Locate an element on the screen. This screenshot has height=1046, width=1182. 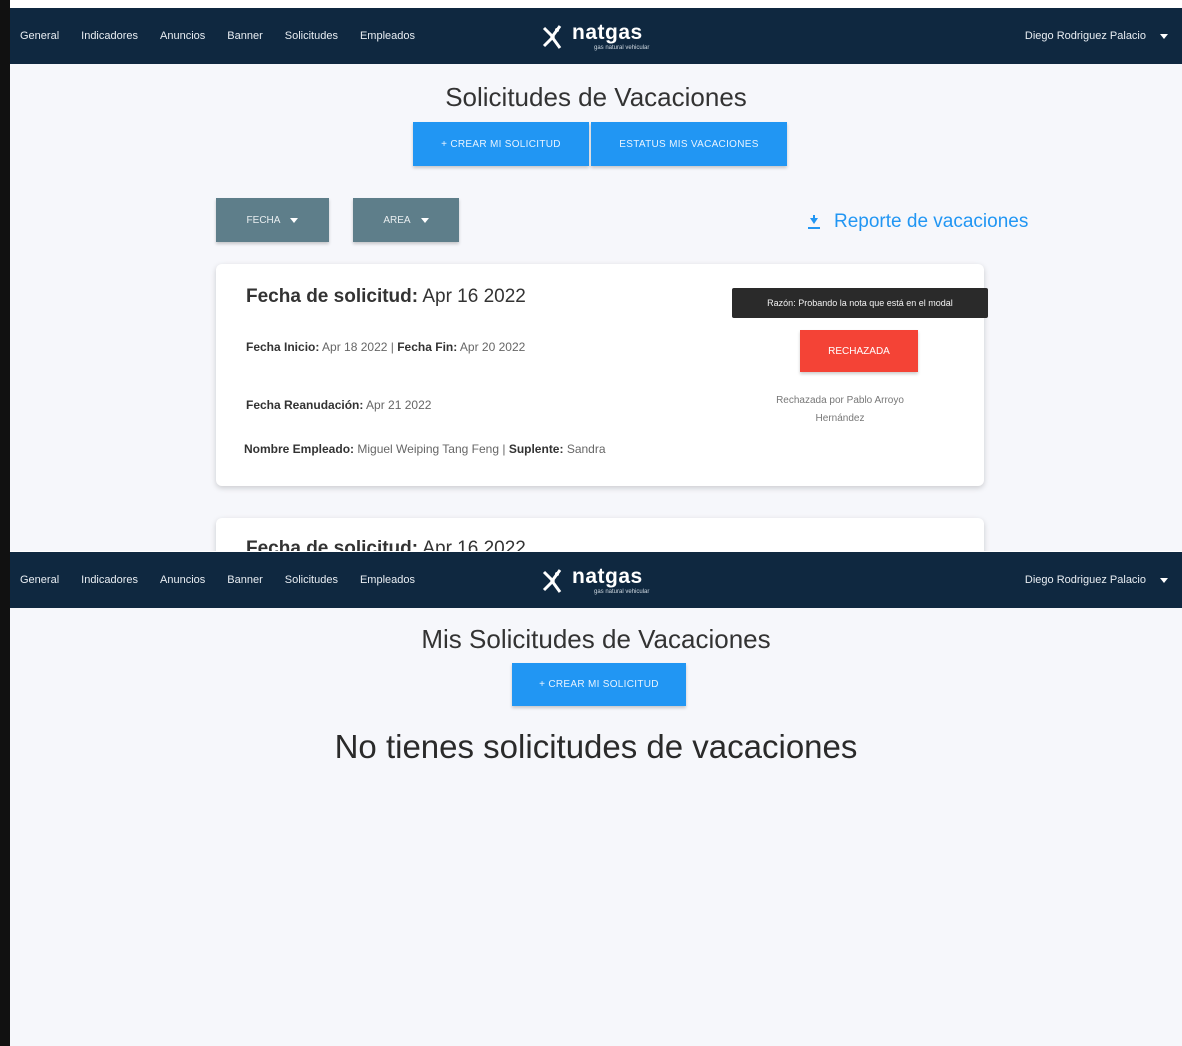
rejected-status-button: RECHAZADA is located at coordinates (859, 351).